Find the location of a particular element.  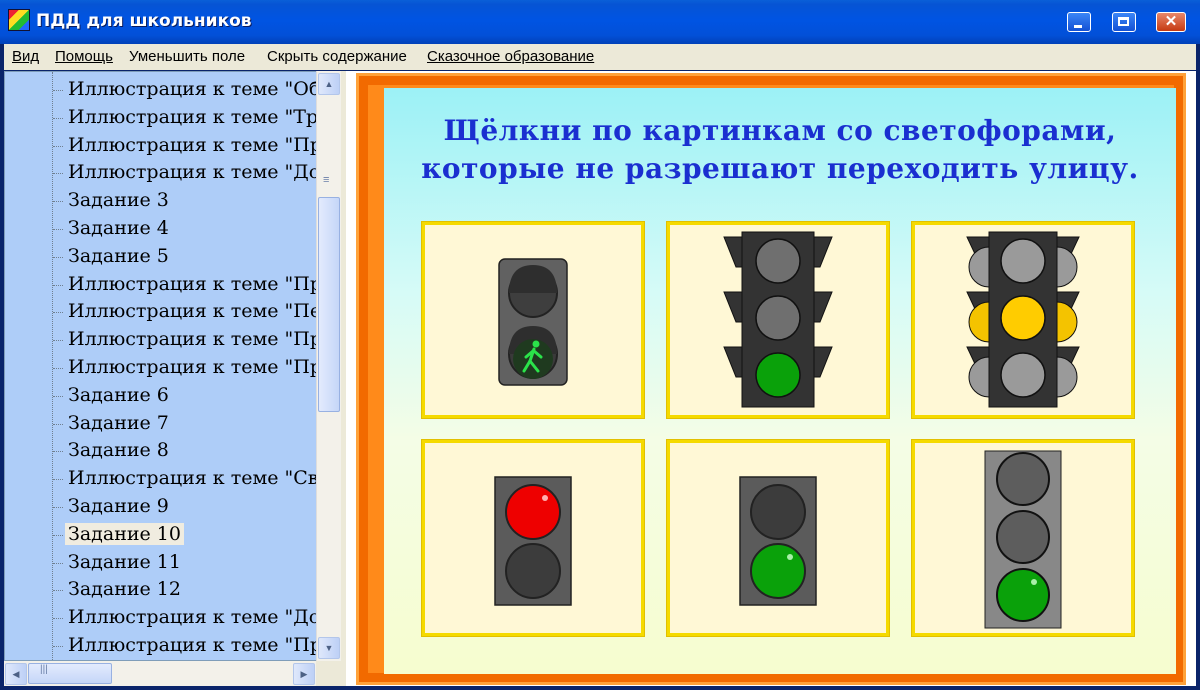

maximize-icon is located at coordinates (1123, 21).